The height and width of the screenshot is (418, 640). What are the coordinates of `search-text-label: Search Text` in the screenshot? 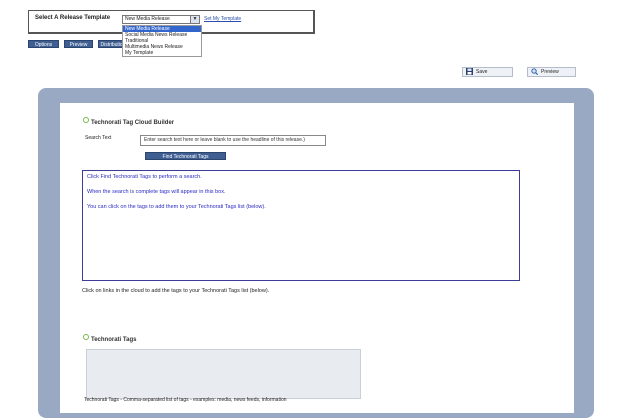 It's located at (98, 138).